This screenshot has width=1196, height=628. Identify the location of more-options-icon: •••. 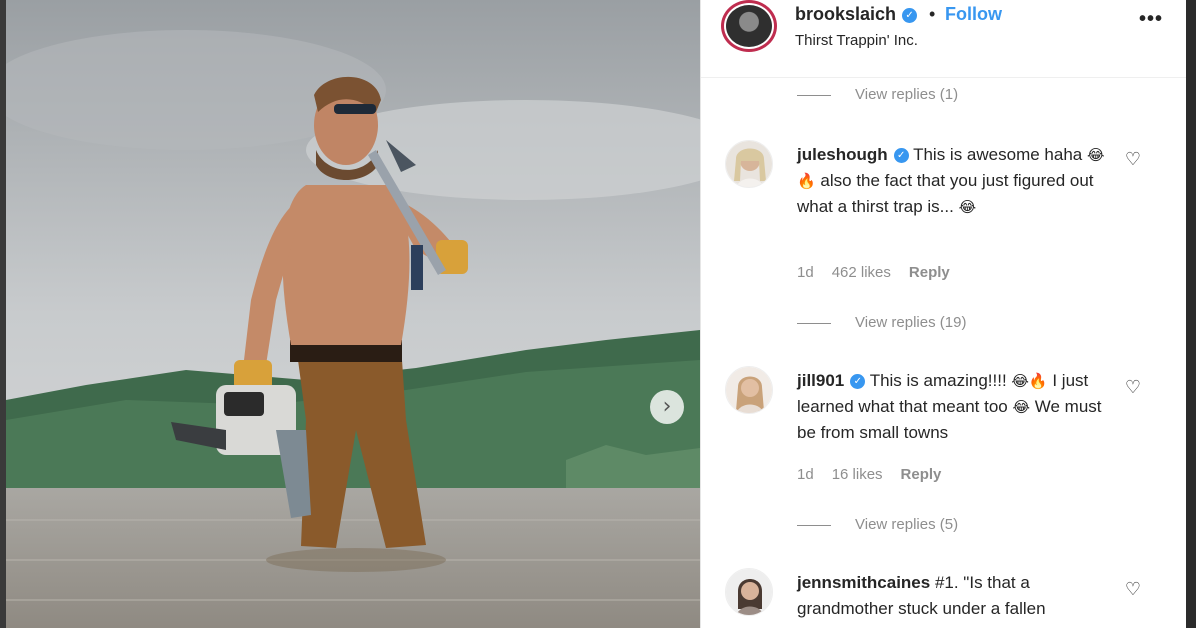
(1151, 19).